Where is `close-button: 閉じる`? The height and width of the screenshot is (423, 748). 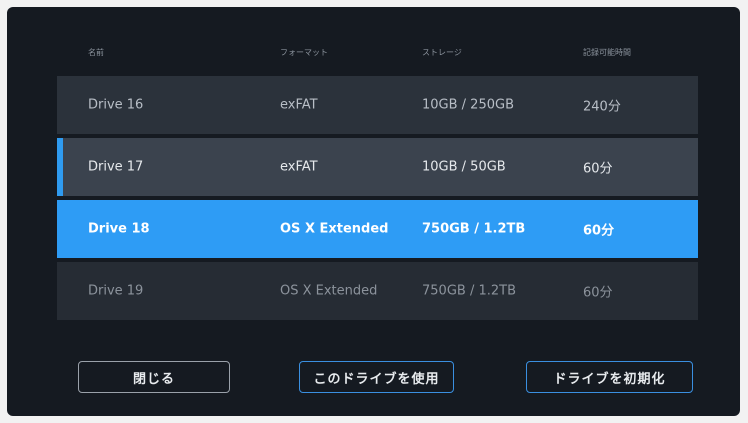 close-button: 閉じる is located at coordinates (154, 377).